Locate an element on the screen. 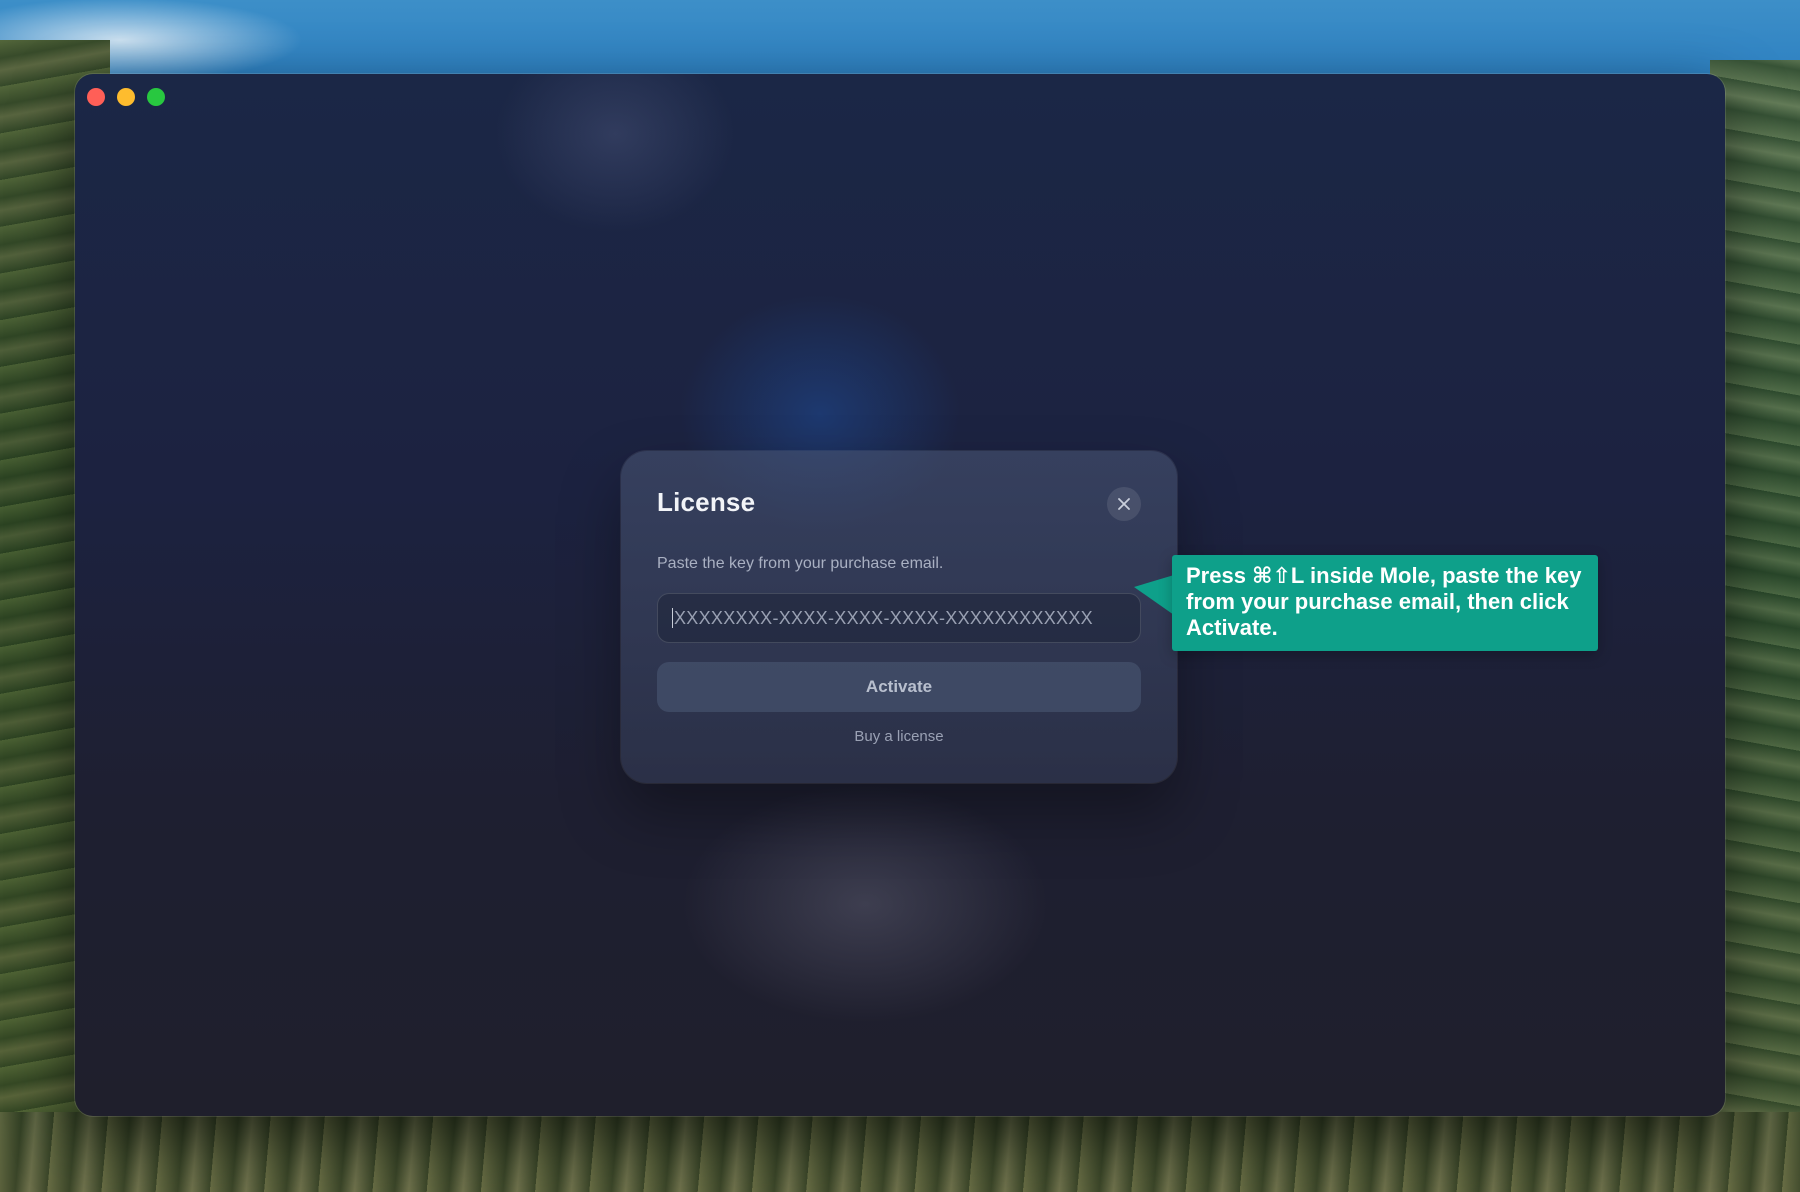 The height and width of the screenshot is (1192, 1800). dialog-subtitle: Paste the key from your purchase email. is located at coordinates (800, 563).